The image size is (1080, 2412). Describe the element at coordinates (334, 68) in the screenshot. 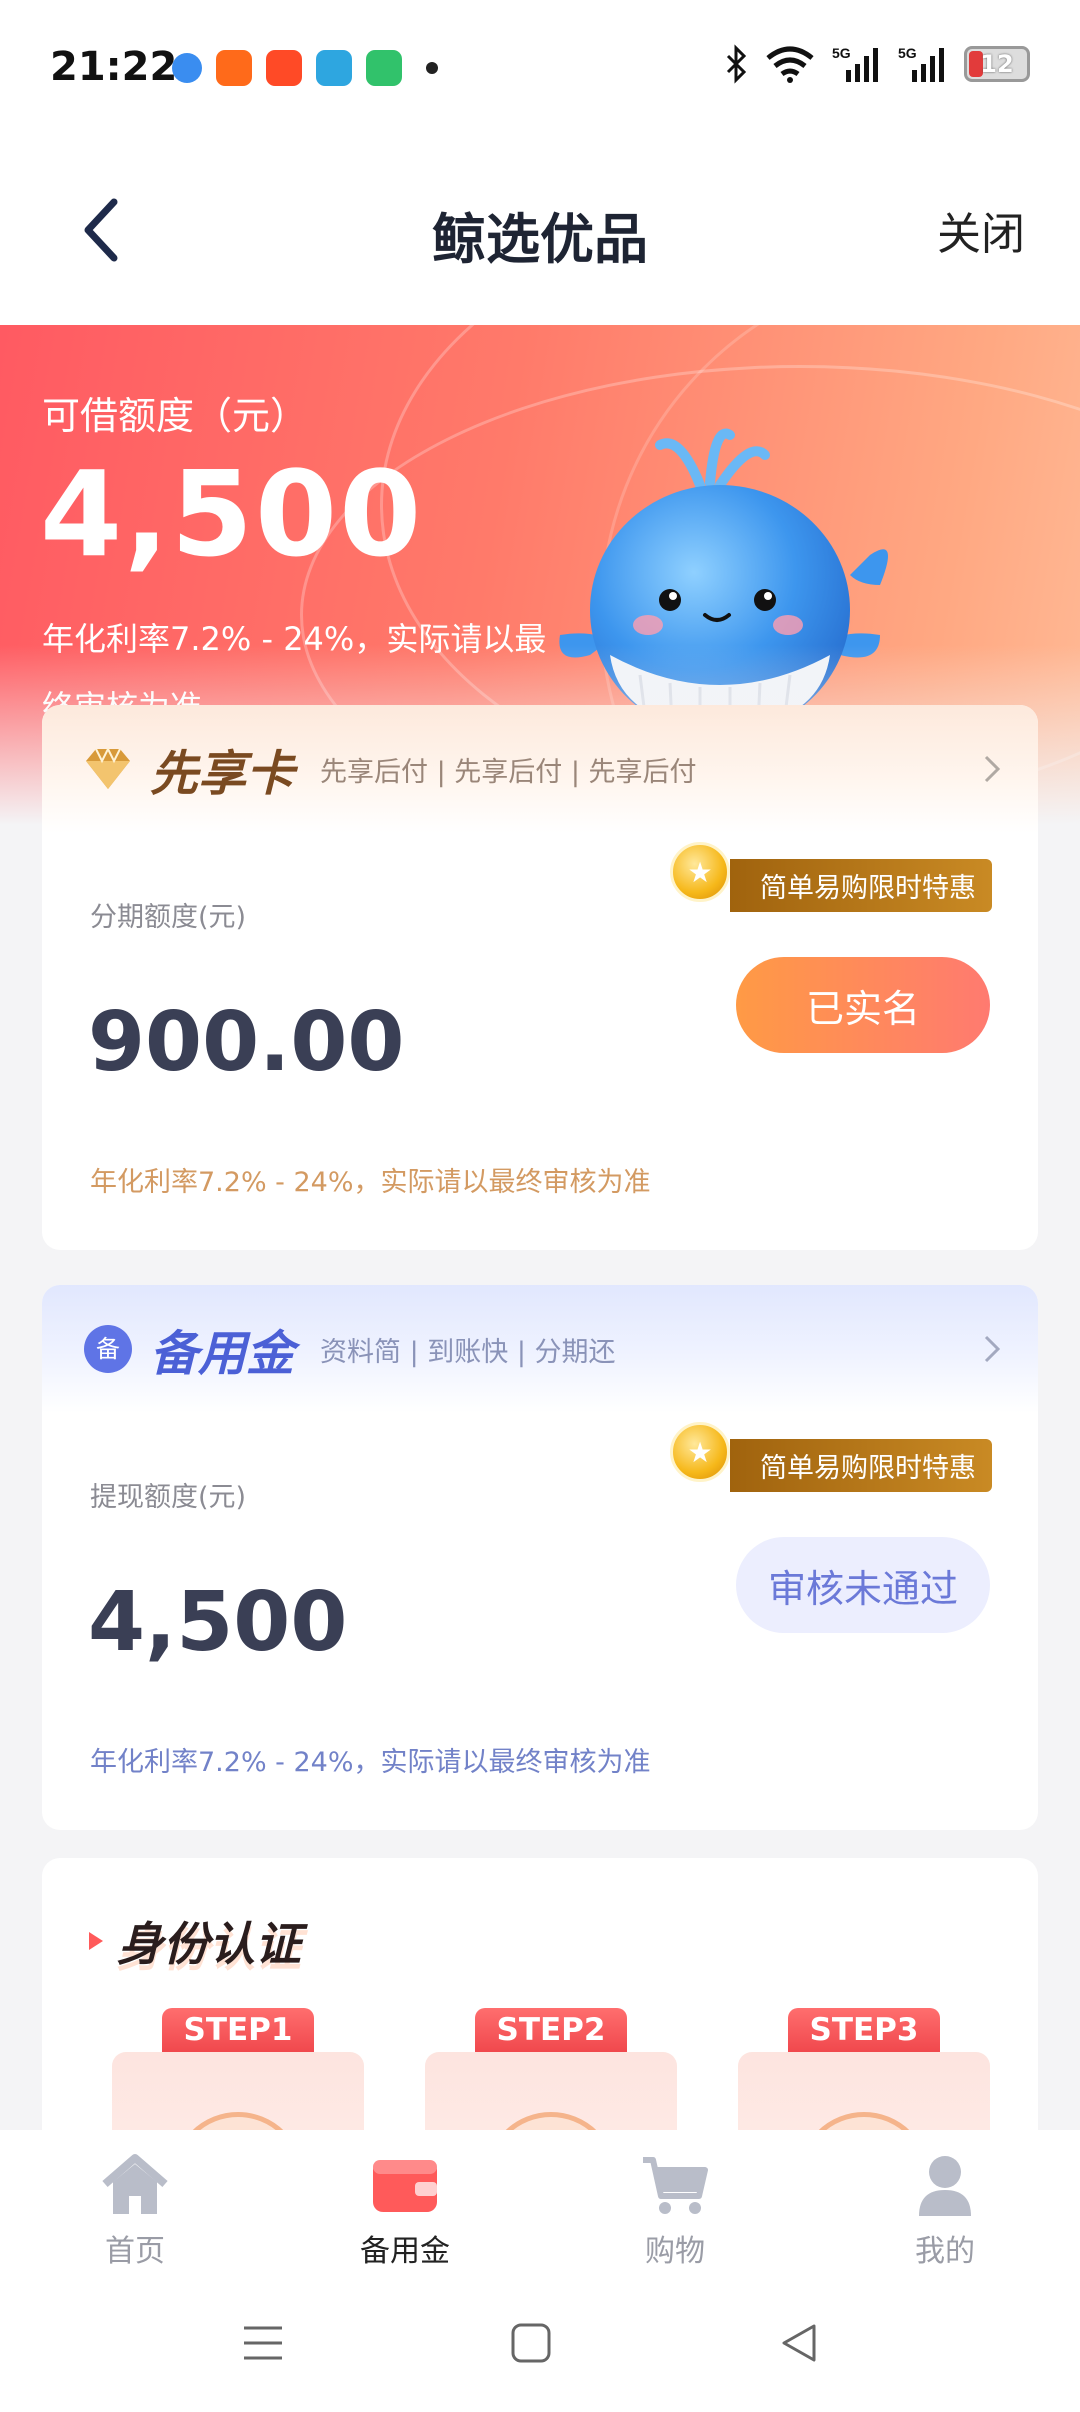

I see `telegram-icon` at that location.